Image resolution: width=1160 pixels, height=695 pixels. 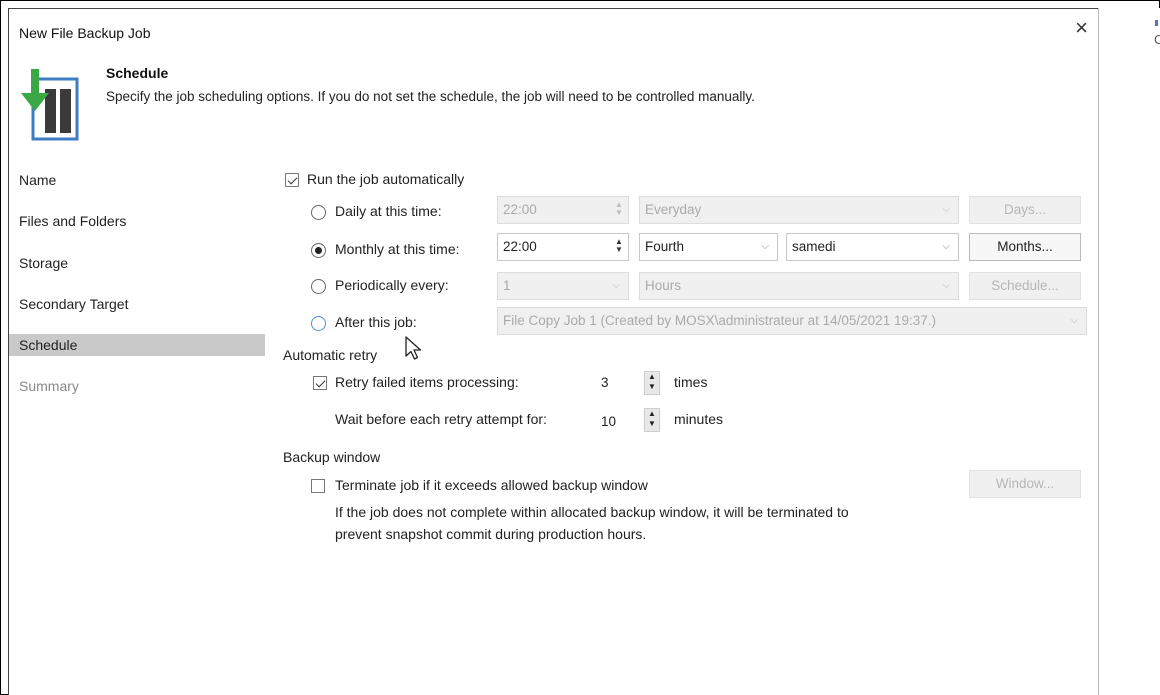 I want to click on nav-item-storage: Storage, so click(x=137, y=263).